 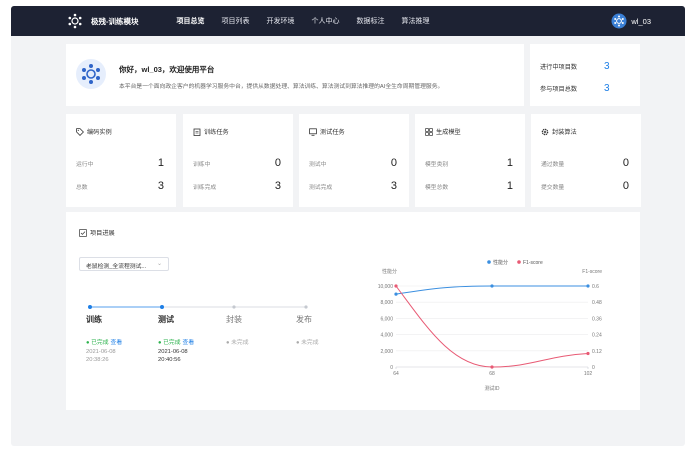 What do you see at coordinates (491, 388) in the screenshot?
I see `x-axis-title: 测试ID` at bounding box center [491, 388].